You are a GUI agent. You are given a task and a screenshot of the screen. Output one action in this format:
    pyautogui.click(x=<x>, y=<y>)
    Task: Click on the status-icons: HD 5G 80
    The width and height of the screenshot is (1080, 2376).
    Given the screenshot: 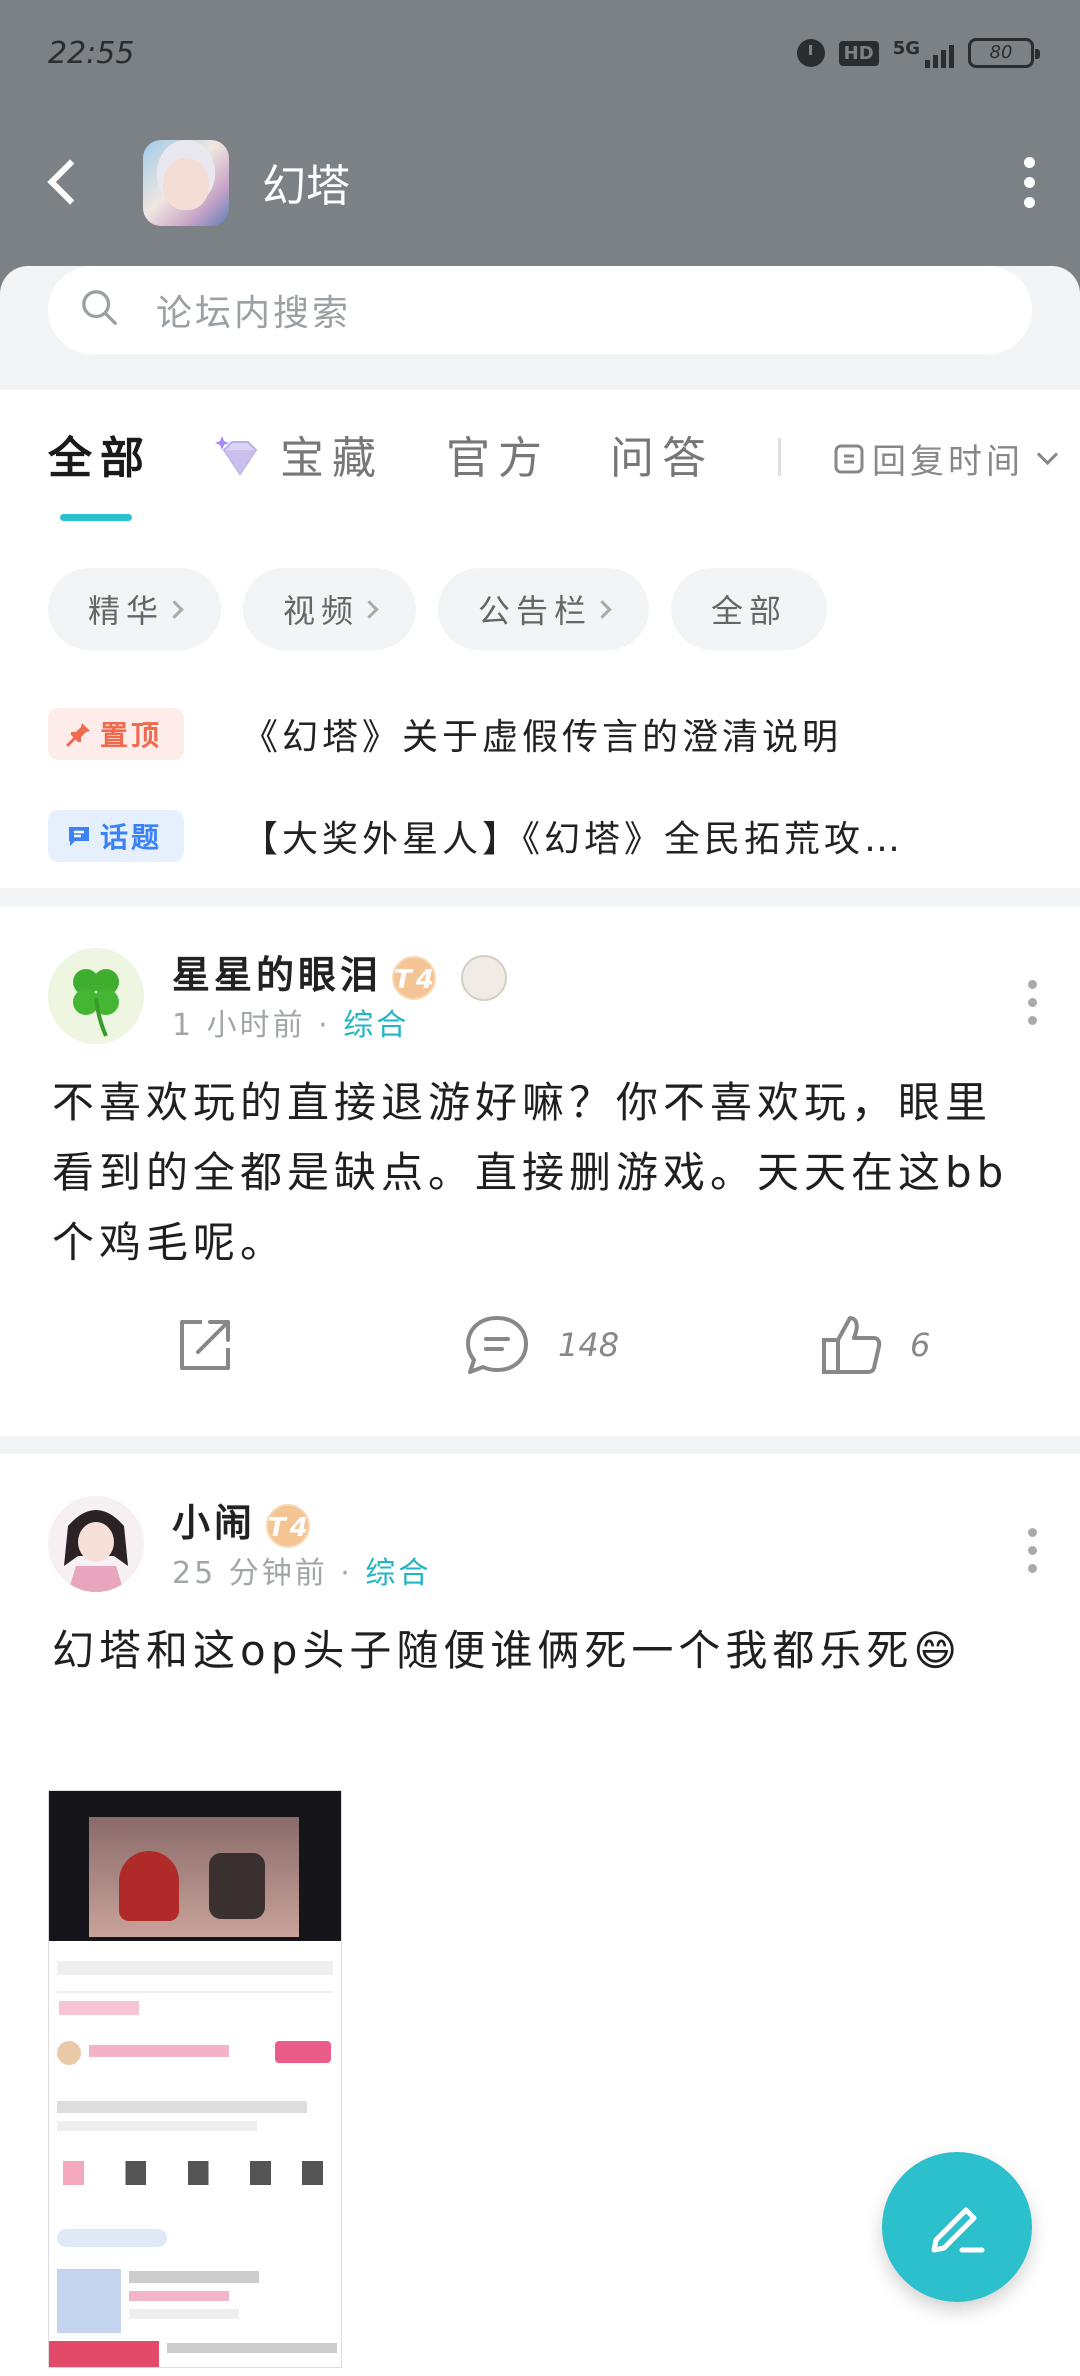 What is the action you would take?
    pyautogui.click(x=918, y=53)
    